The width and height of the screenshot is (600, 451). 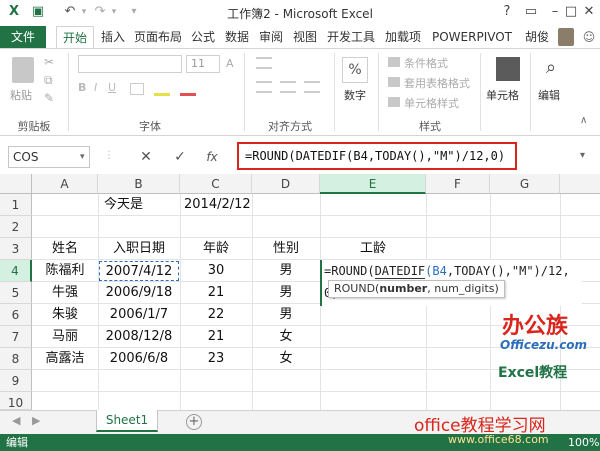 What do you see at coordinates (65, 184) in the screenshot?
I see `column-header-a: A` at bounding box center [65, 184].